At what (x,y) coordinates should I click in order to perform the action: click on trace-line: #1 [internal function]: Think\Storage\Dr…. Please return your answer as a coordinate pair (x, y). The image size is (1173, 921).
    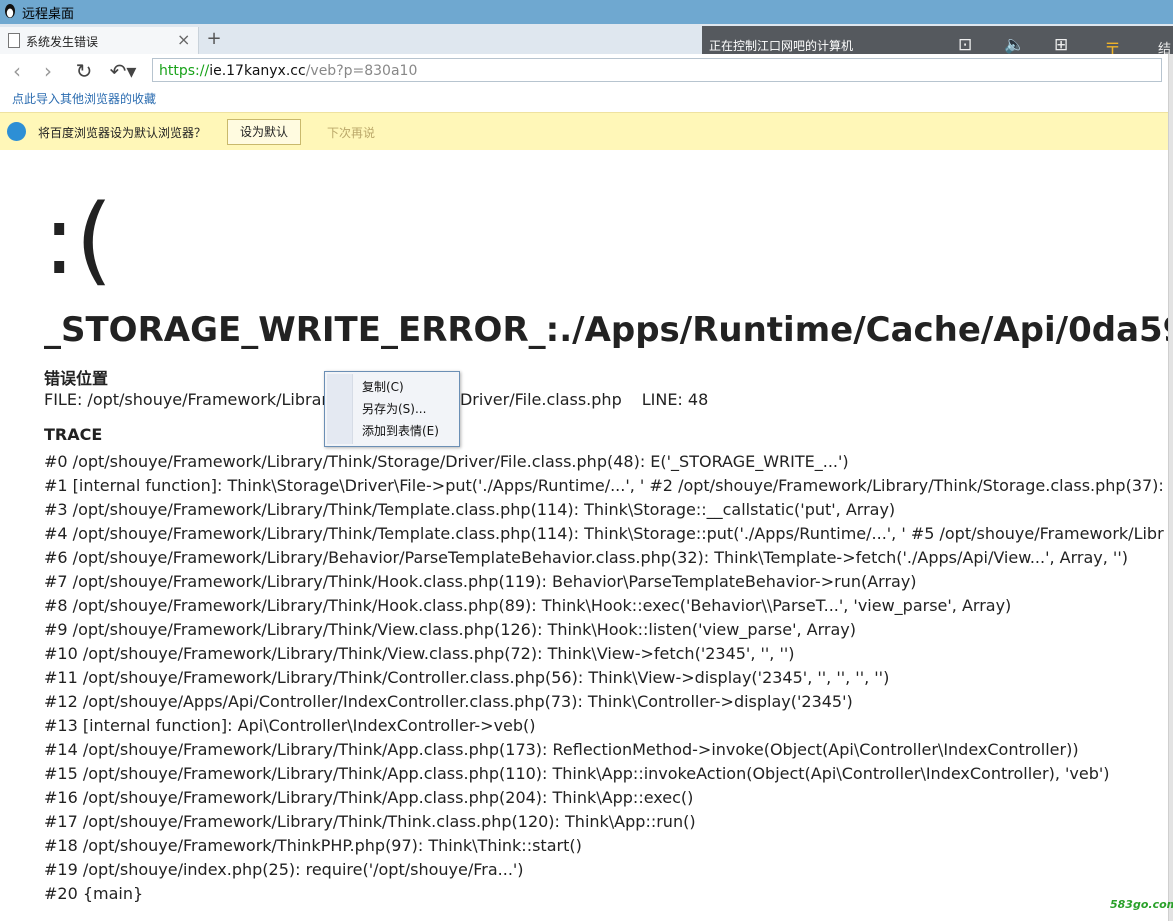
    Looking at the image, I should click on (604, 485).